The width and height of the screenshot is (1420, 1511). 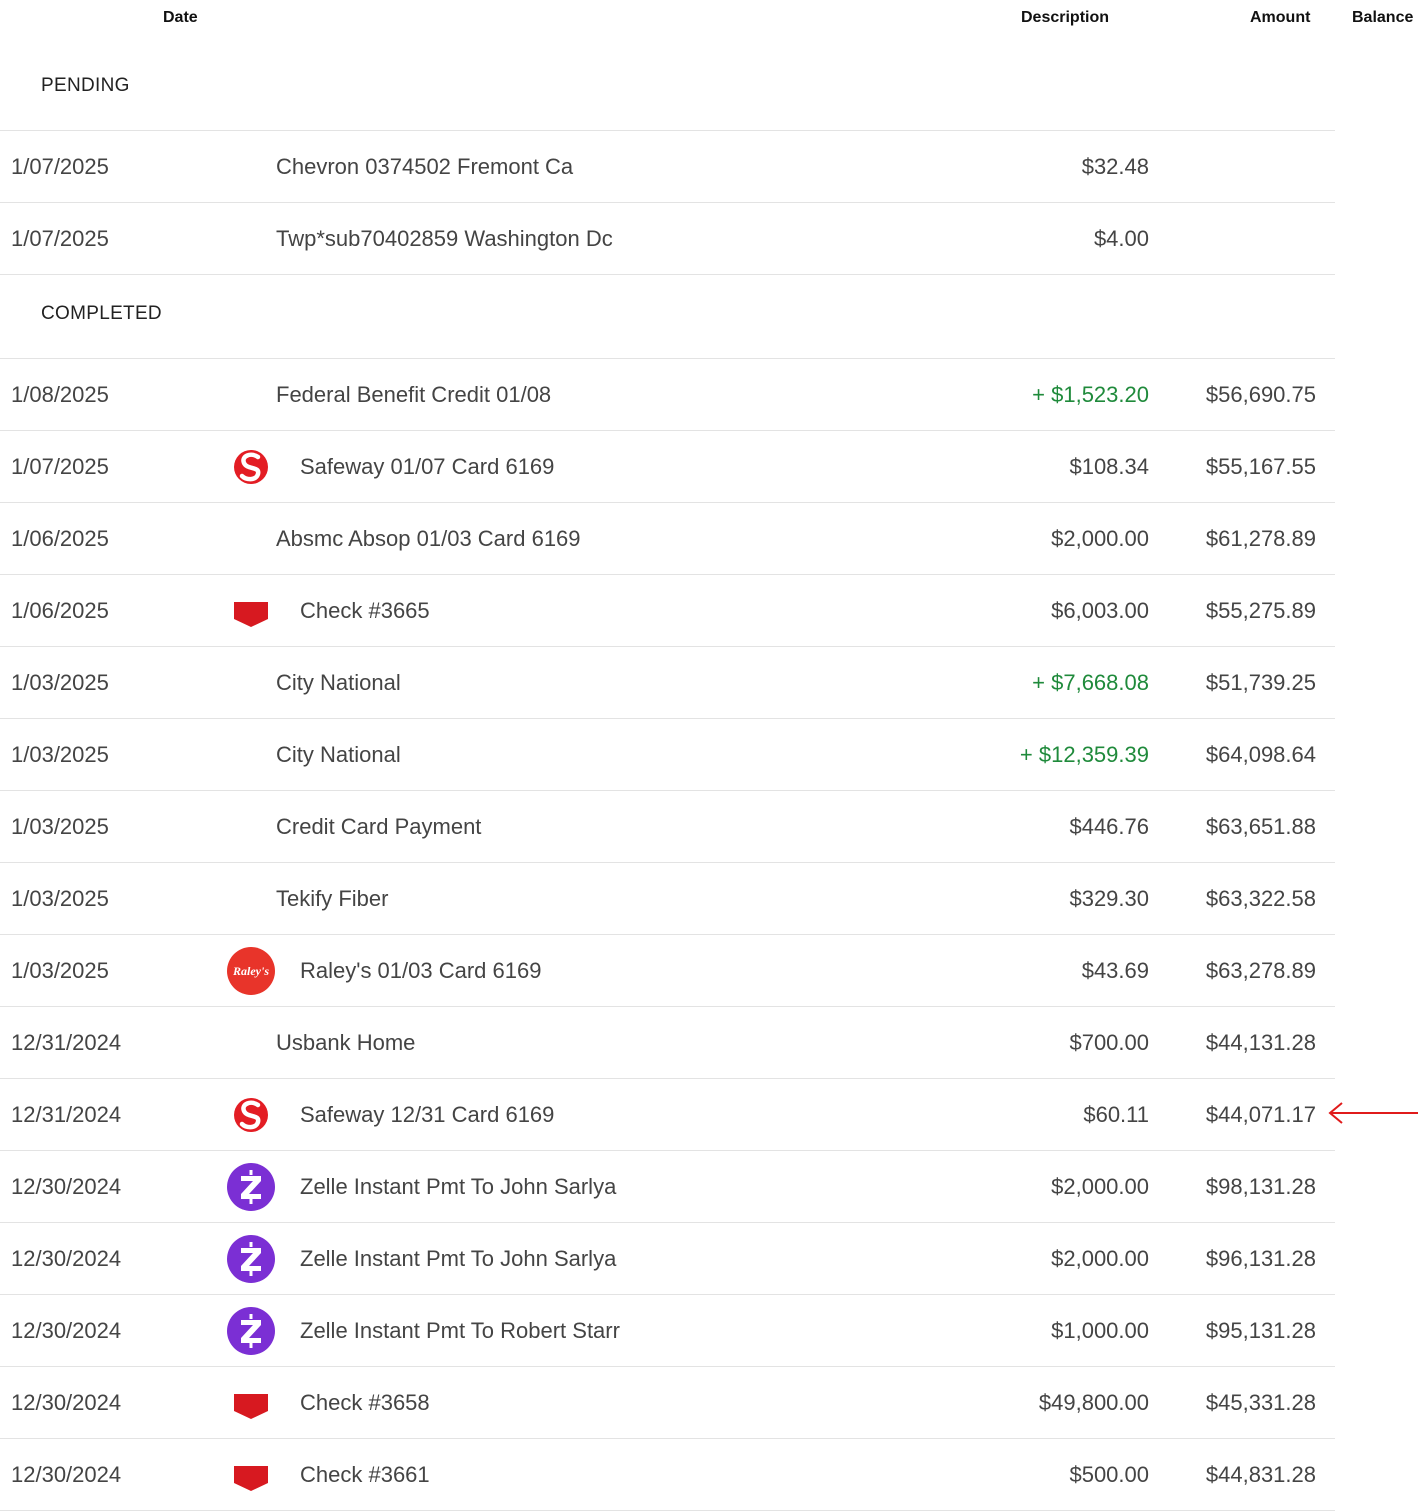 I want to click on transaction-description: Usbank Home, so click(x=346, y=1042).